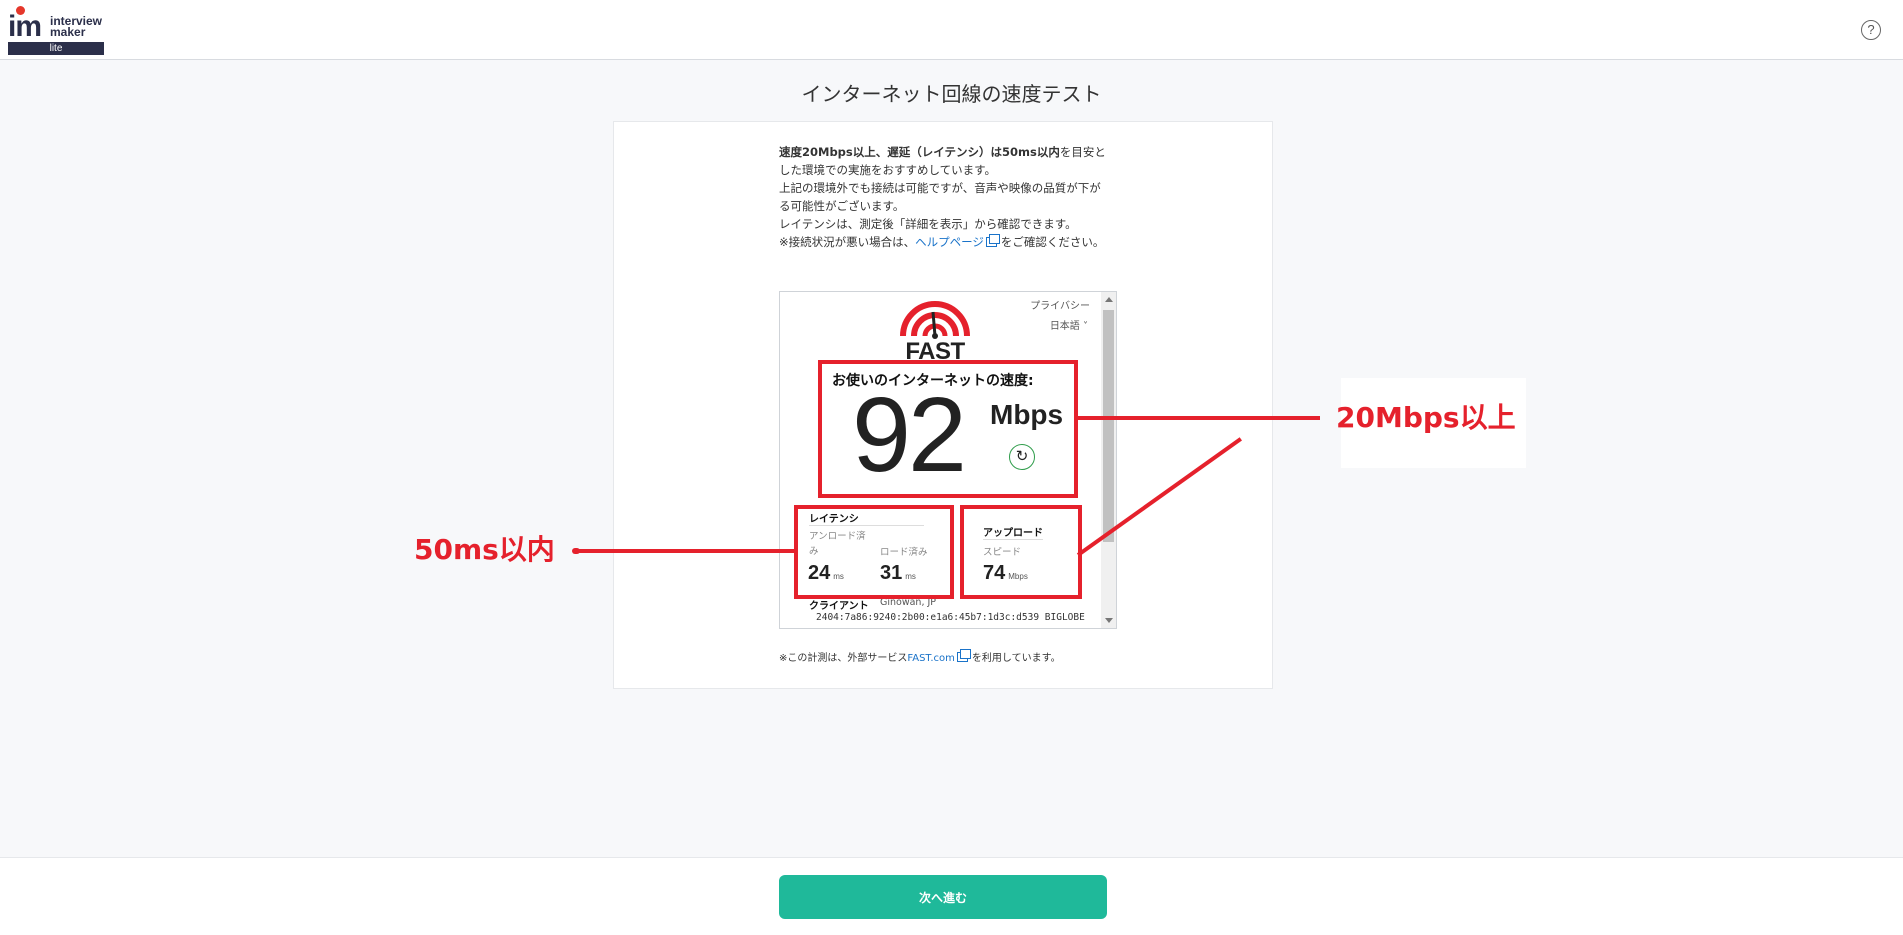 This screenshot has height=935, width=1903. I want to click on client-label: クライアント, so click(839, 606).